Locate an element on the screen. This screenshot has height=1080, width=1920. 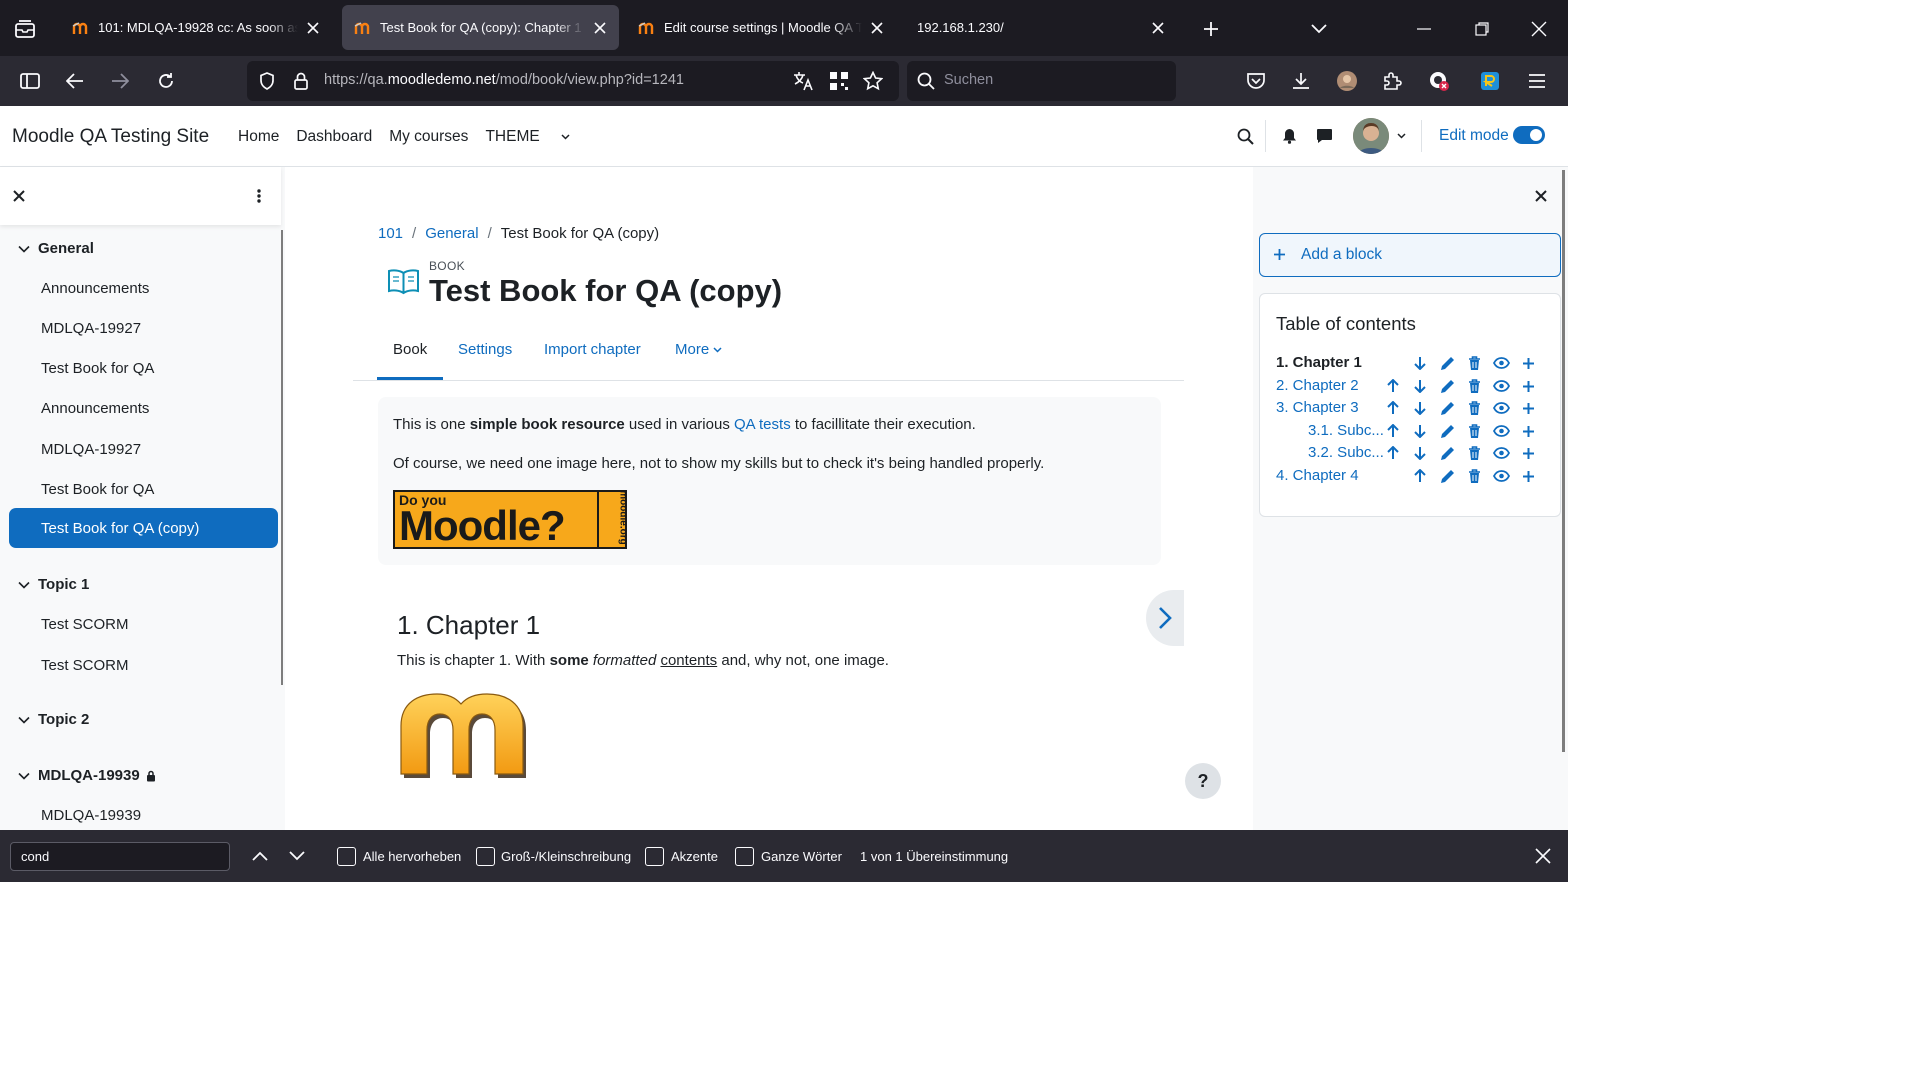
nav-home: Home is located at coordinates (258, 137).